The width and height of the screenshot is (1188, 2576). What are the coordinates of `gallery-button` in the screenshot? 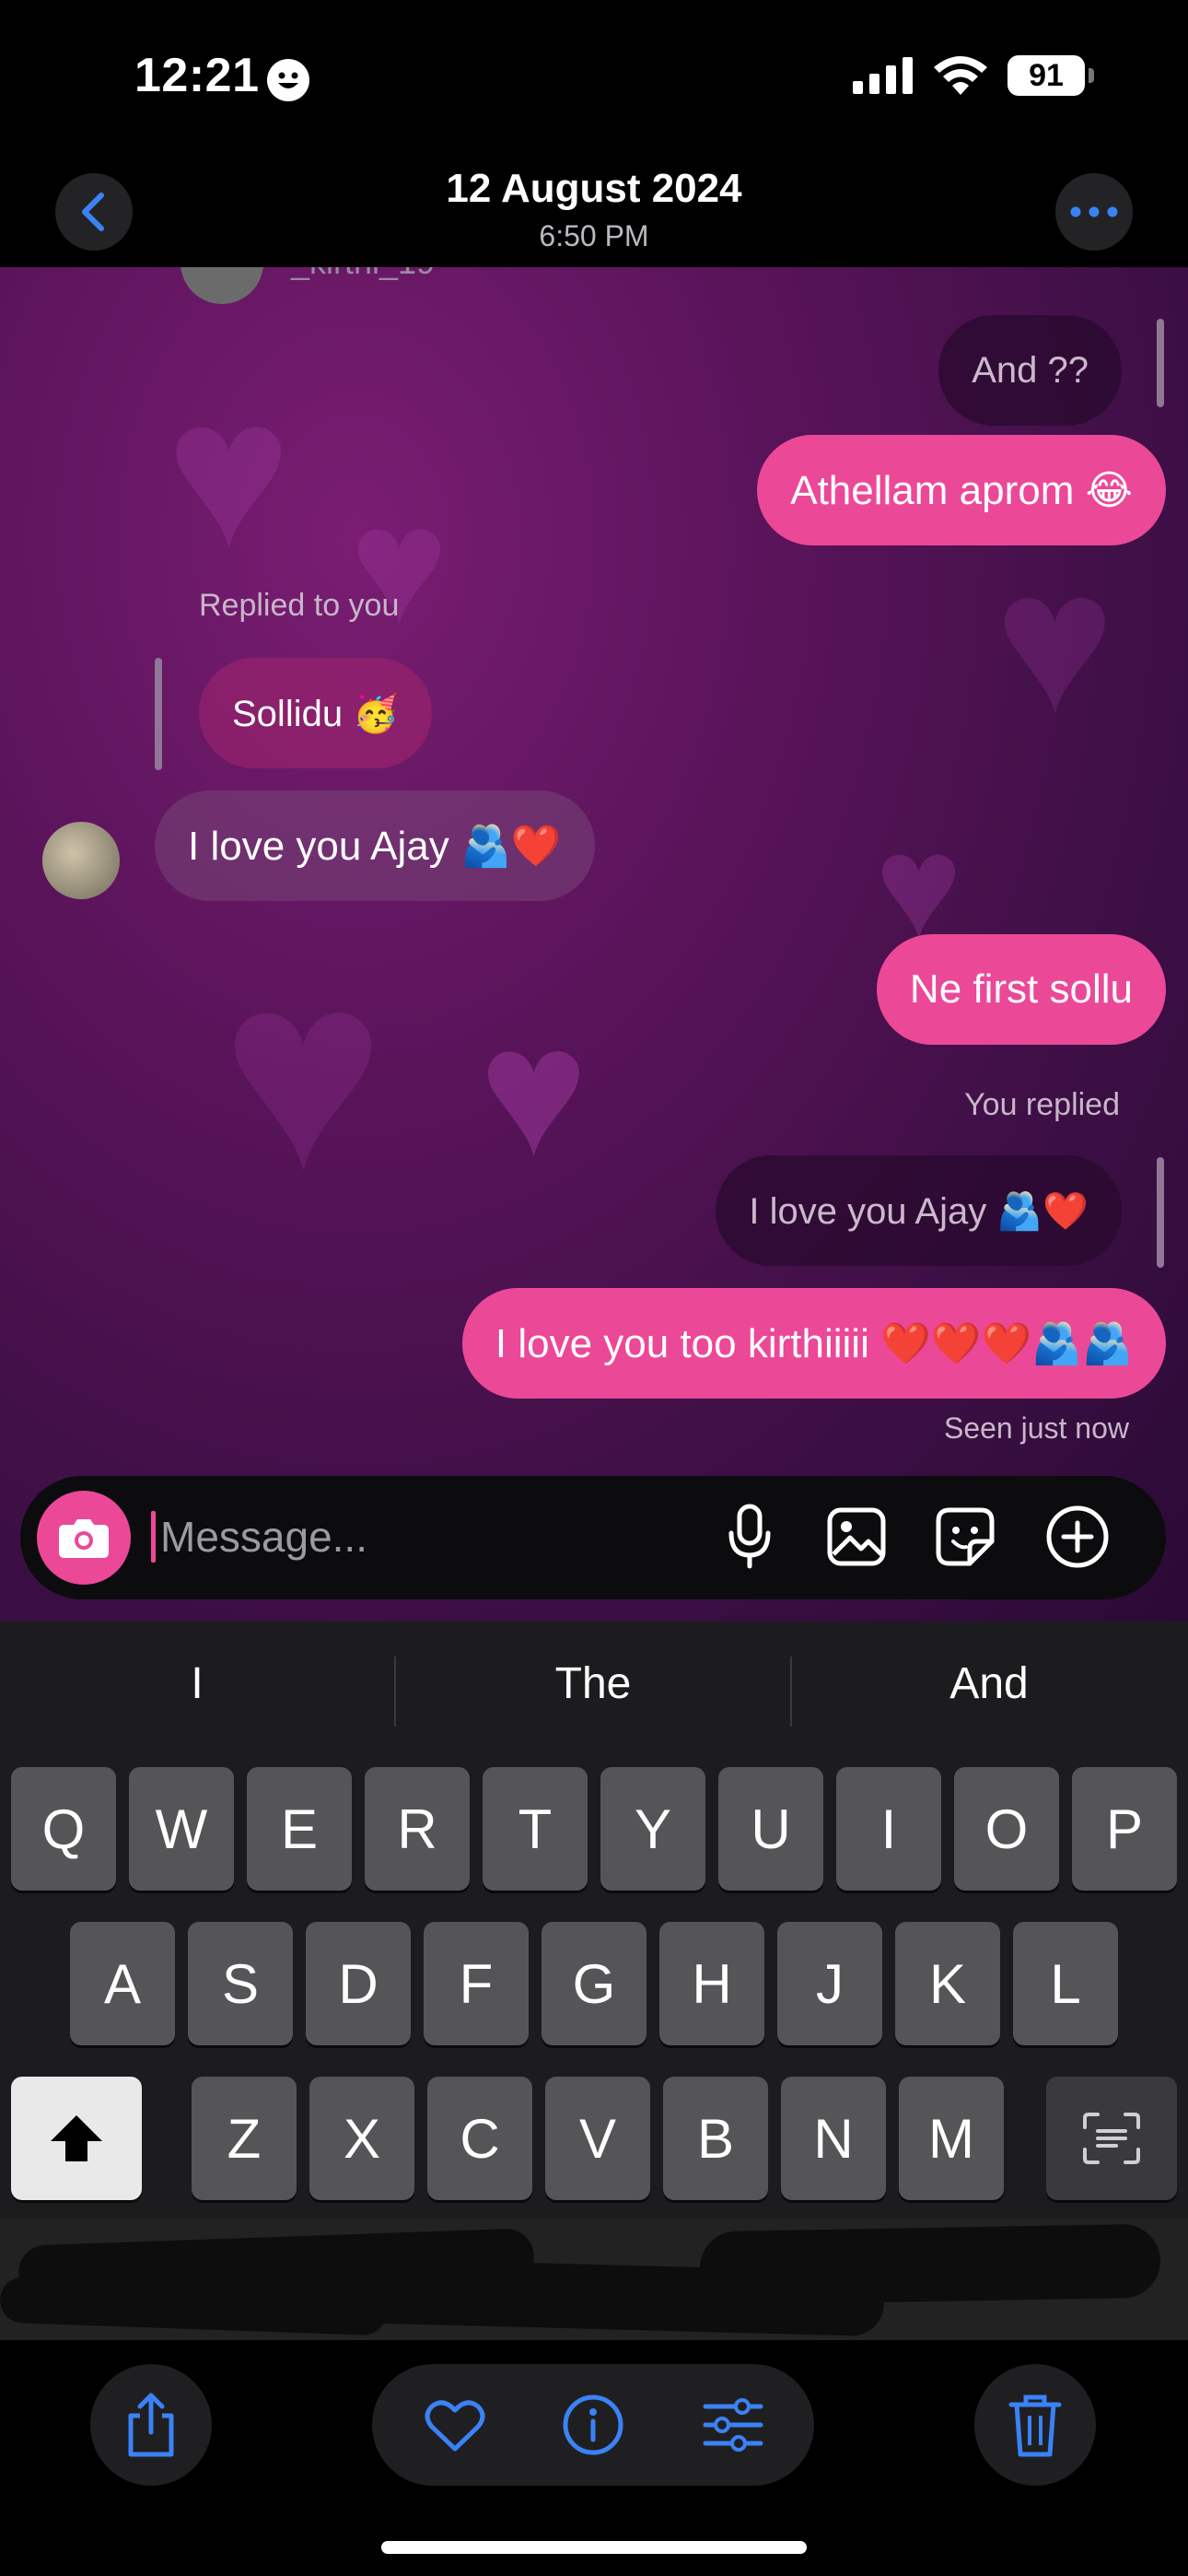 It's located at (856, 1536).